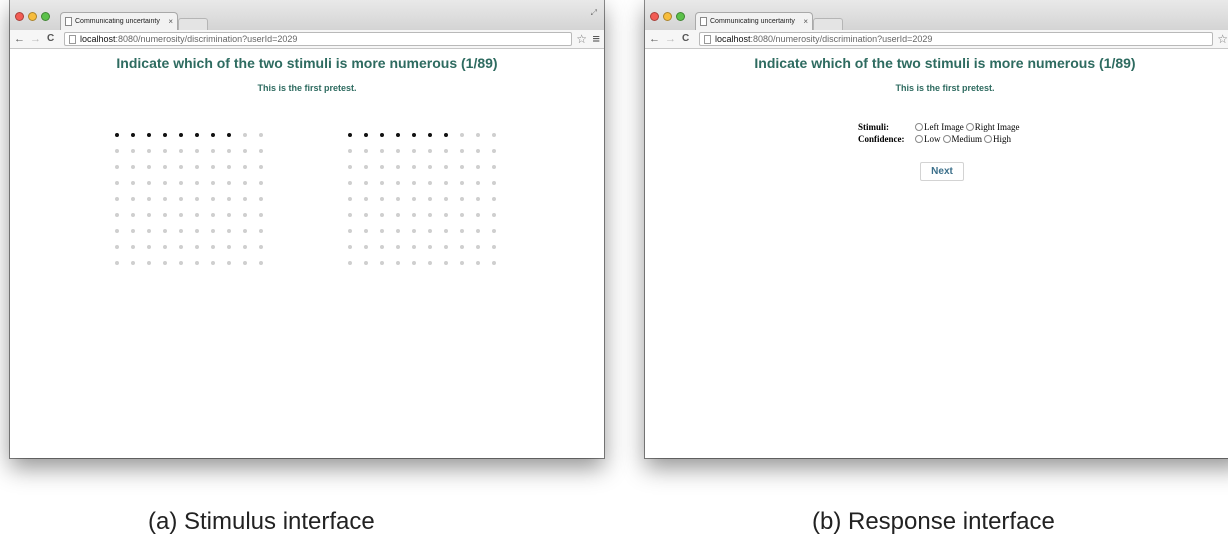 This screenshot has width=1228, height=542. Describe the element at coordinates (422, 209) in the screenshot. I see `stimulus-right` at that location.